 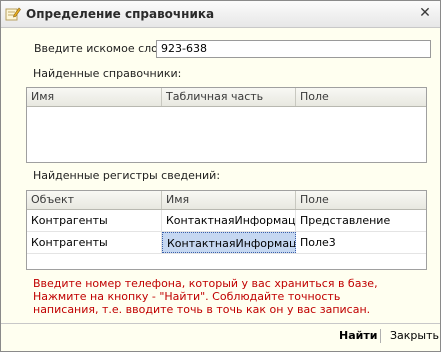 What do you see at coordinates (107, 73) in the screenshot?
I see `catalogs-label: Найденные справочники:` at bounding box center [107, 73].